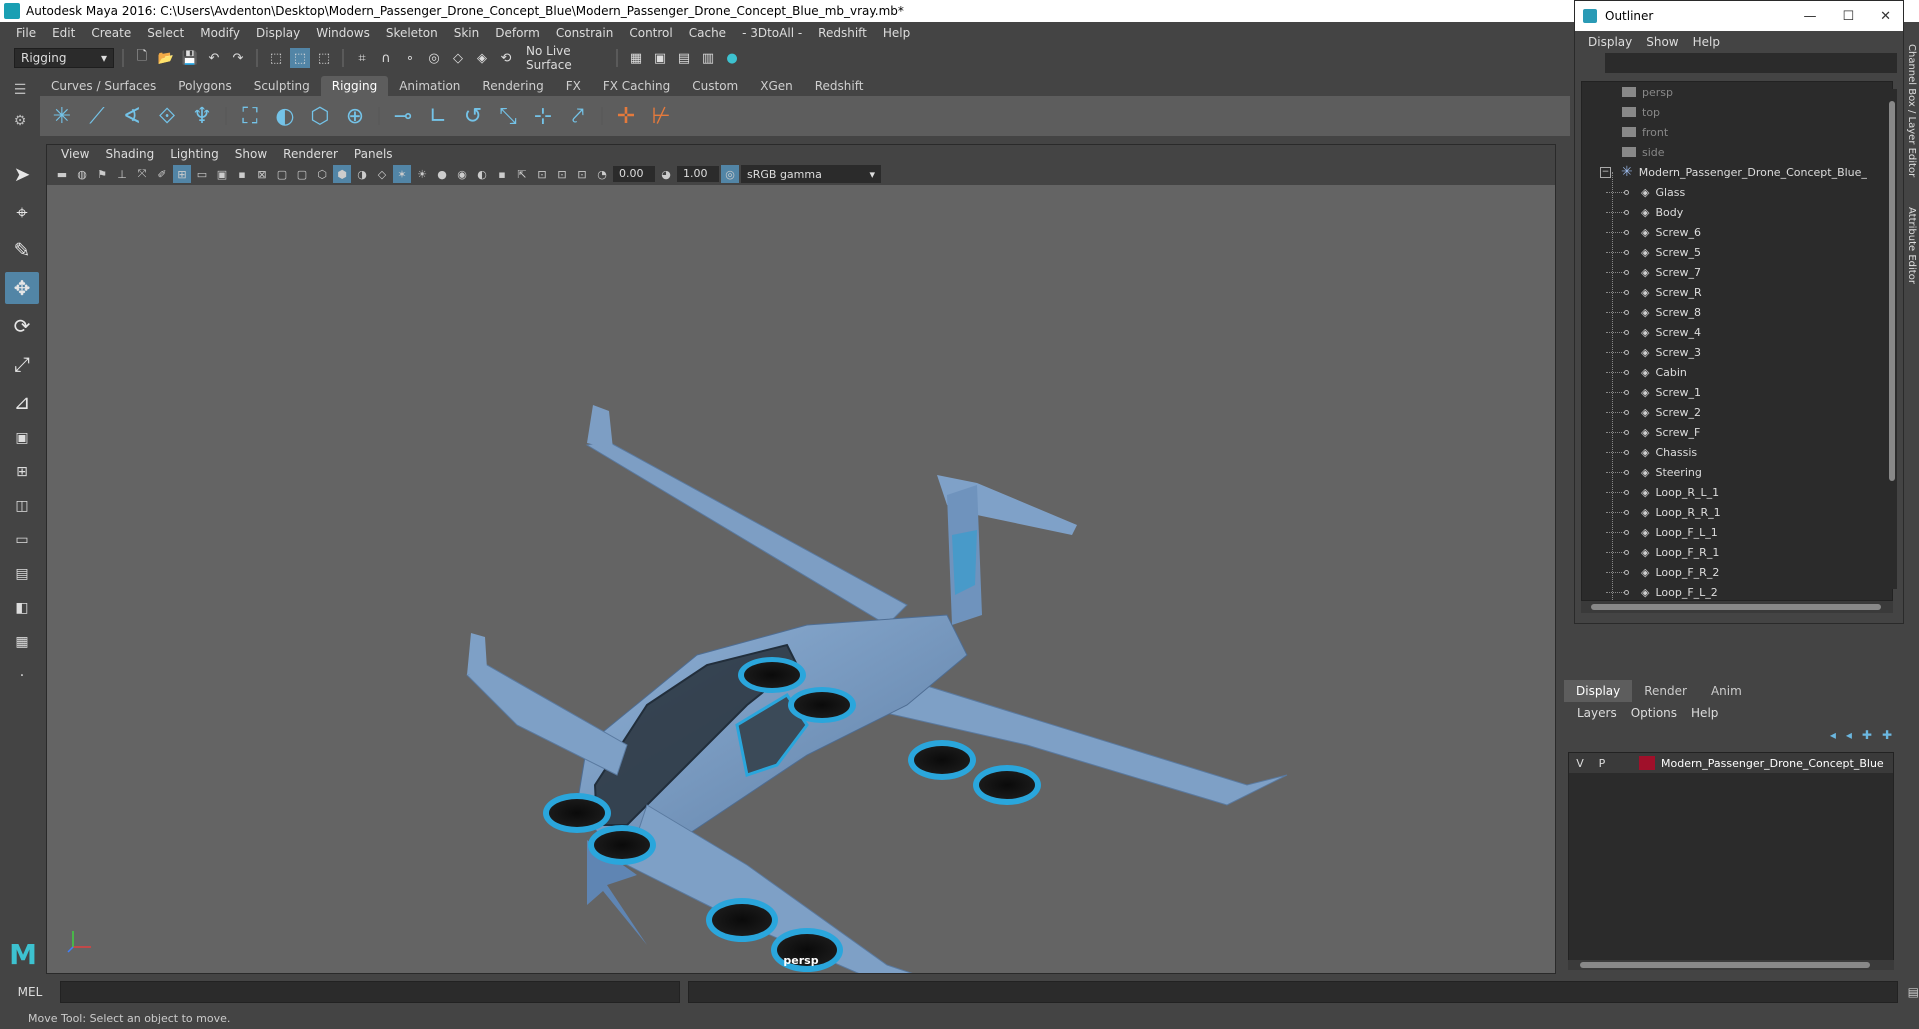 The height and width of the screenshot is (1029, 1919). What do you see at coordinates (1737, 432) in the screenshot?
I see `tree-item-mesh: ◈ Screw_F` at bounding box center [1737, 432].